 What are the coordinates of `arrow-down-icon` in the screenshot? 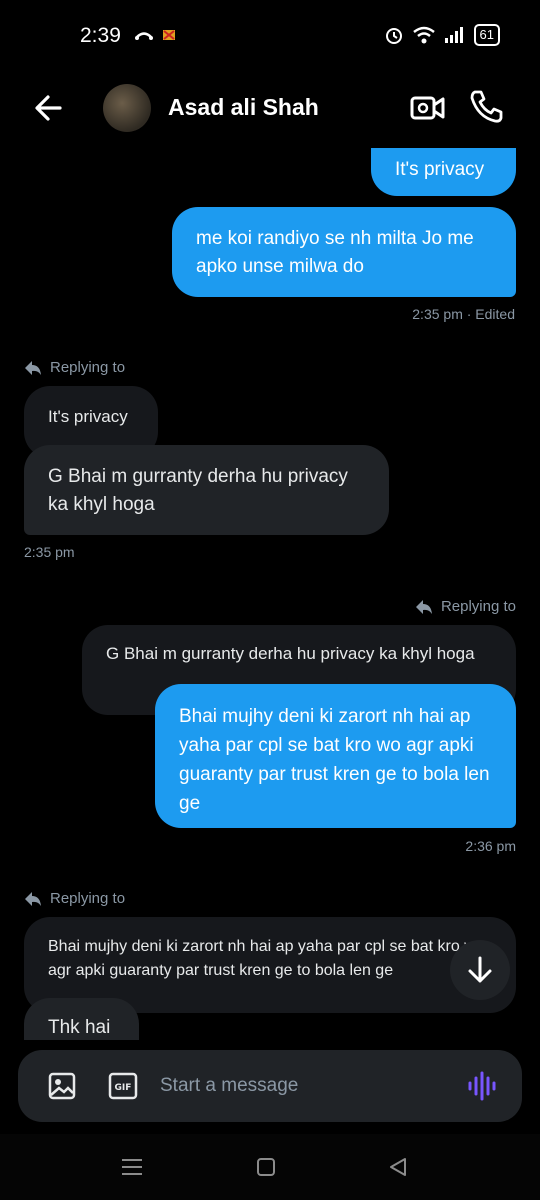 It's located at (480, 969).